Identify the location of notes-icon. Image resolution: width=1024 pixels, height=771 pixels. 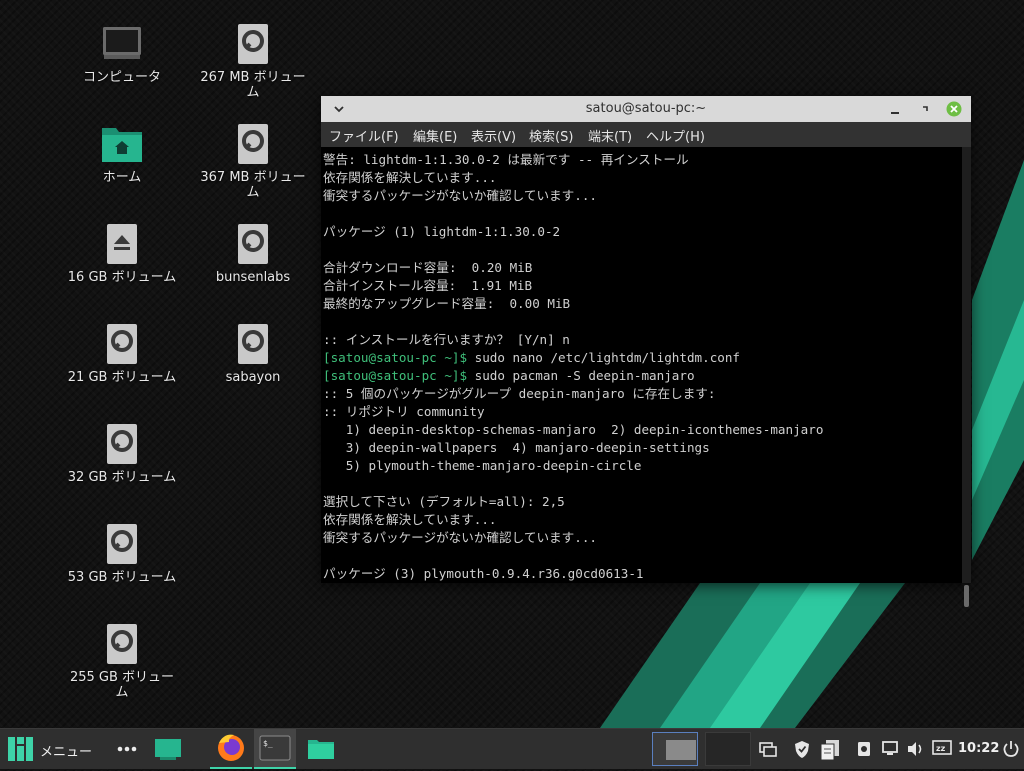
(830, 749).